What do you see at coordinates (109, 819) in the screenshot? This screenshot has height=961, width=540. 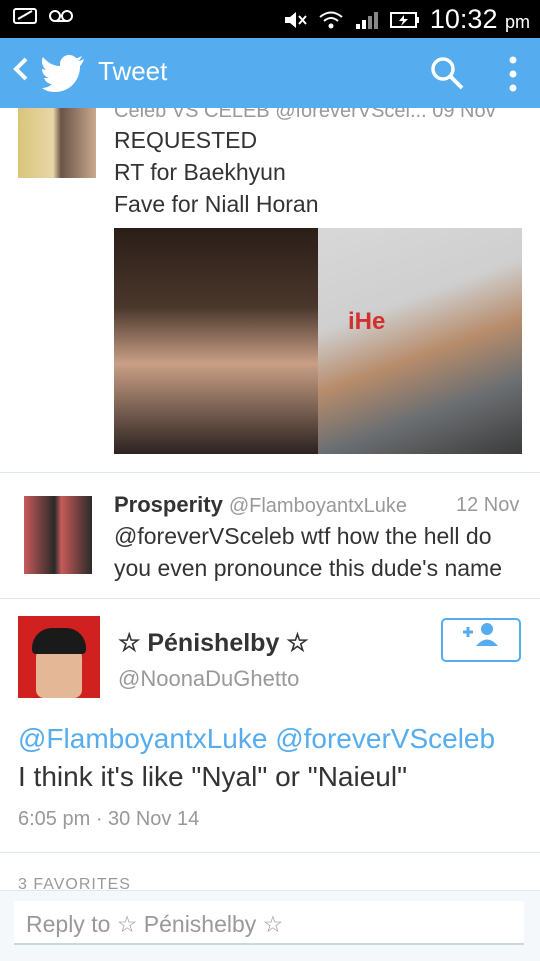 I see `tweet-timestamp: 6:05 pm · 30 Nov 14` at bounding box center [109, 819].